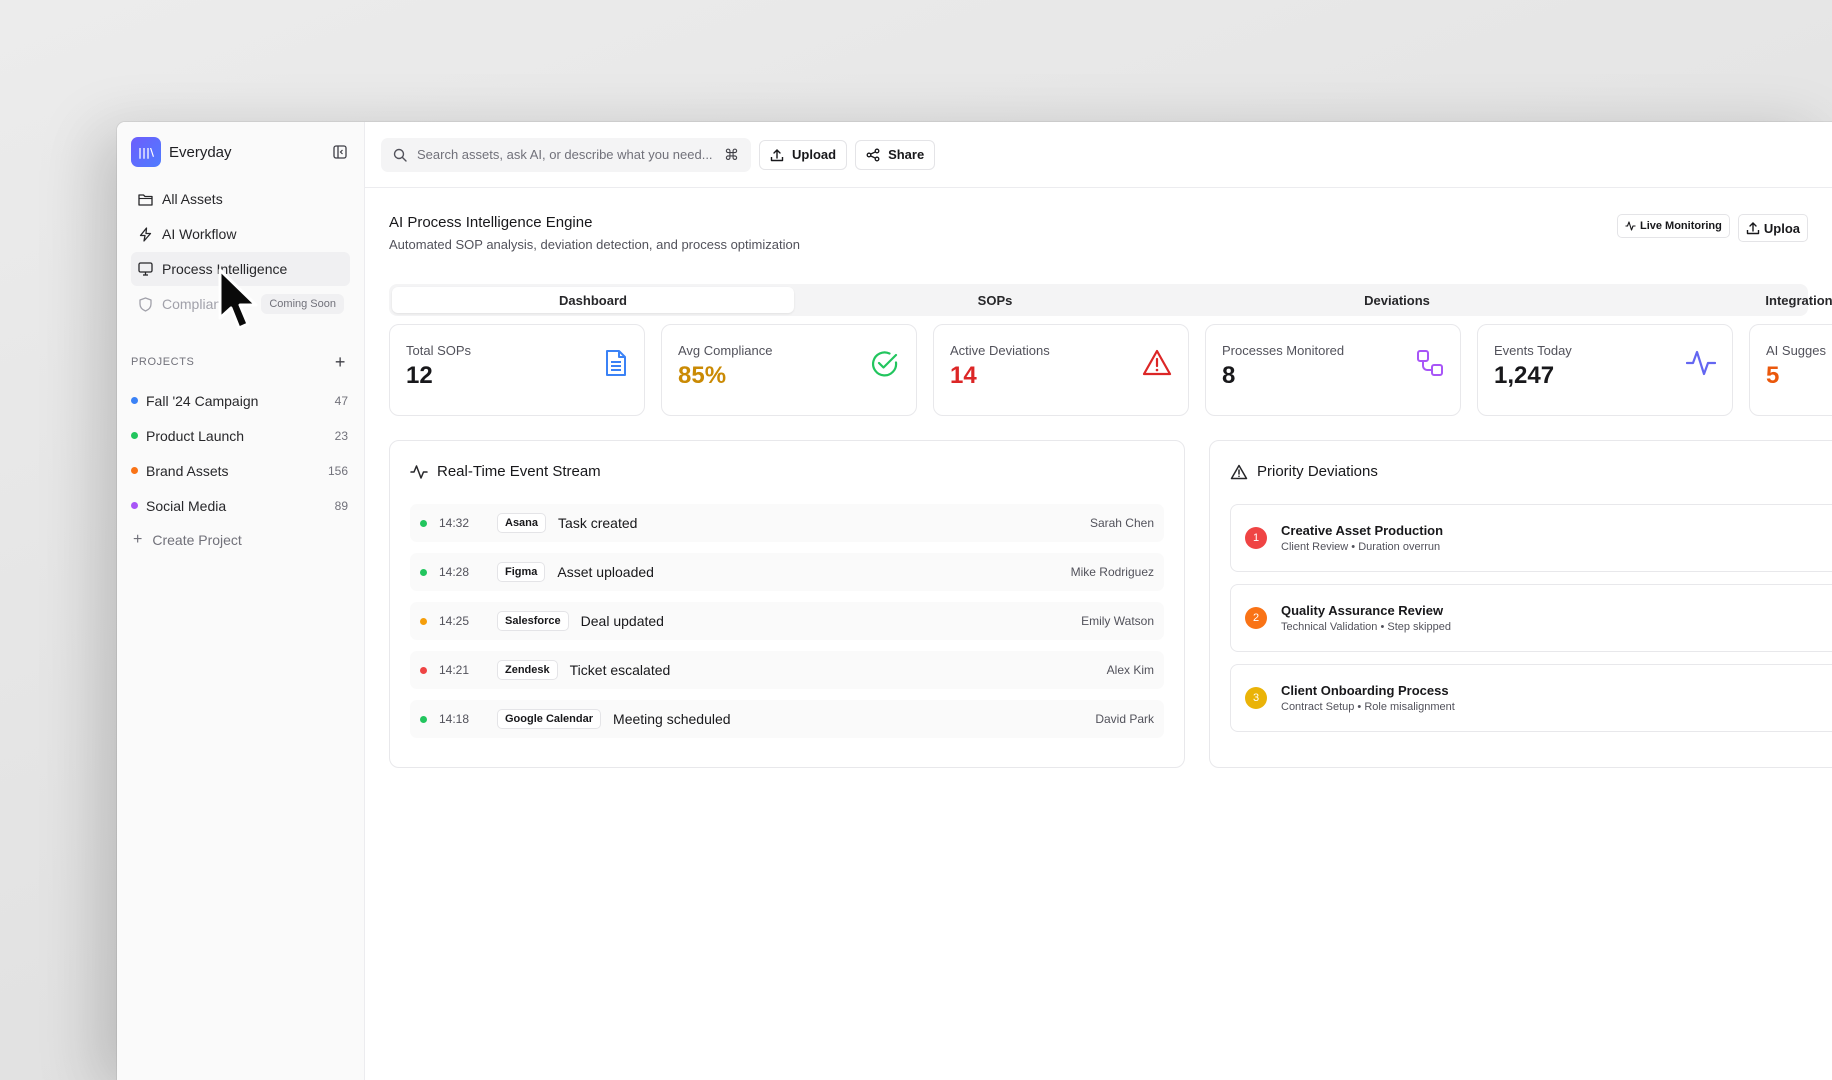 The image size is (1832, 1080). What do you see at coordinates (491, 222) in the screenshot?
I see `page-title: AI Process Intelligence Engine` at bounding box center [491, 222].